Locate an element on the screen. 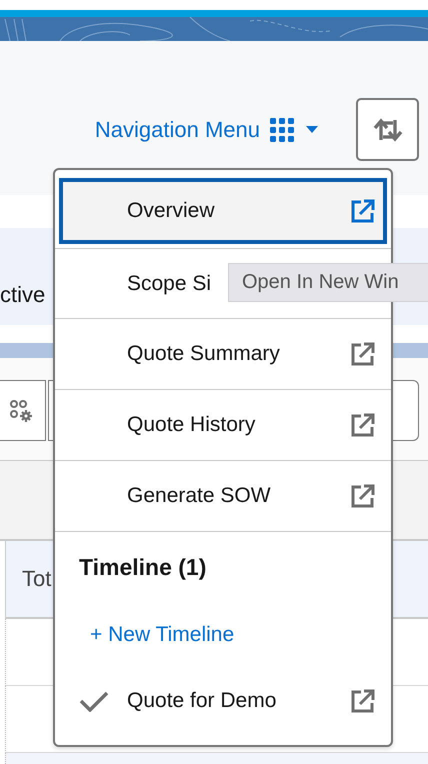  column-header: Tot is located at coordinates (37, 579).